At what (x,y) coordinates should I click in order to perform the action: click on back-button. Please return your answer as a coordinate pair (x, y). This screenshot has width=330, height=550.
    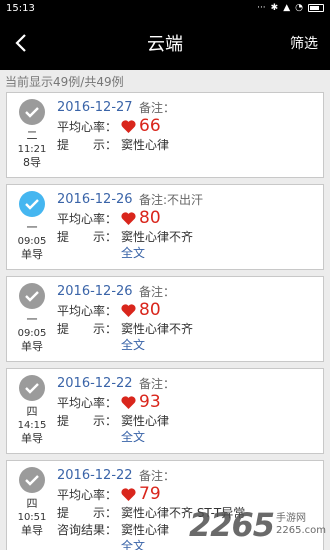
    Looking at the image, I should click on (28, 43).